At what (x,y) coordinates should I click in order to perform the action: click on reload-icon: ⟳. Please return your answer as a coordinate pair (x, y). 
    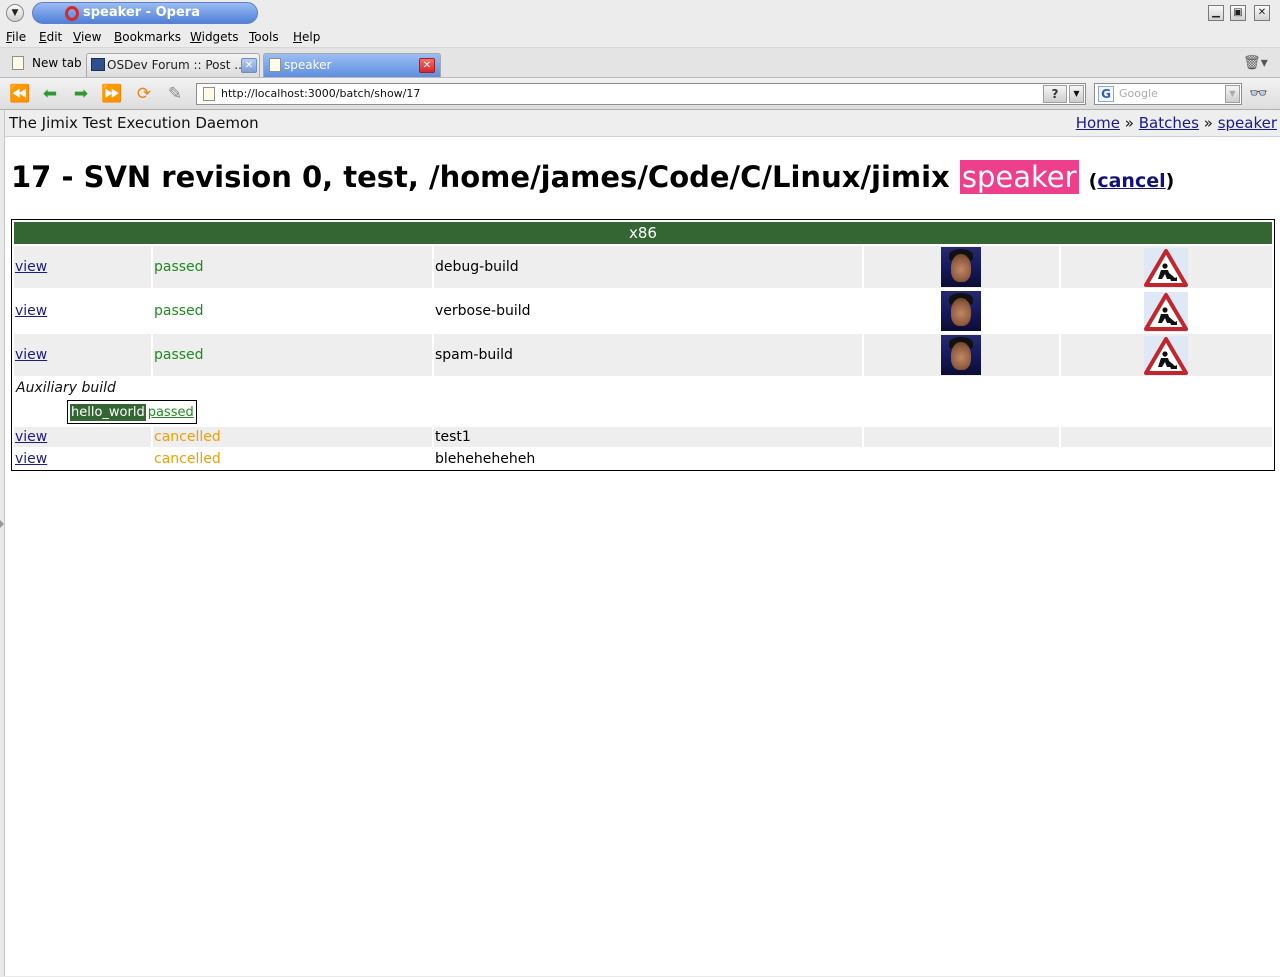
    Looking at the image, I should click on (144, 94).